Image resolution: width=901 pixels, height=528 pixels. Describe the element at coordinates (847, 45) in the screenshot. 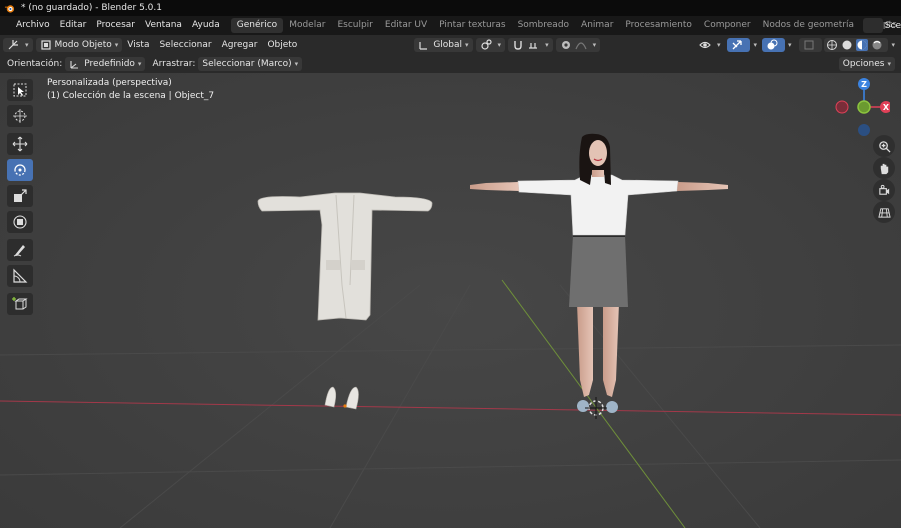

I see `solid-shading-icon` at that location.